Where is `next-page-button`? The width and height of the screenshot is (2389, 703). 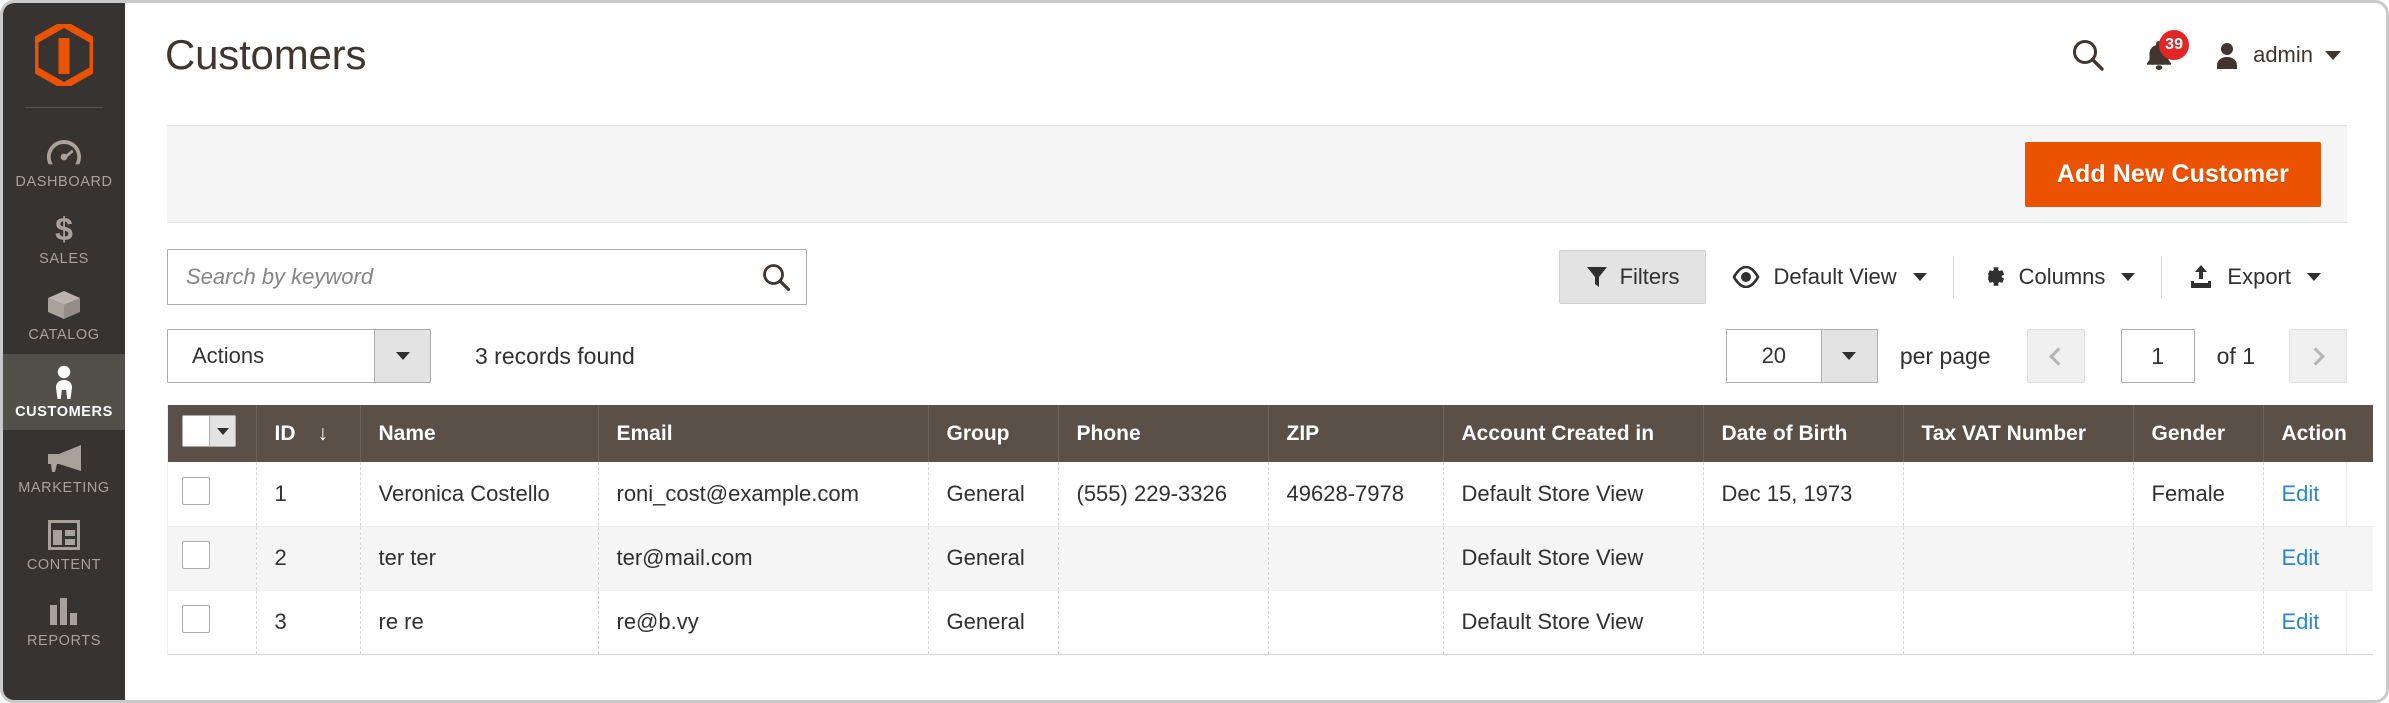
next-page-button is located at coordinates (2318, 356).